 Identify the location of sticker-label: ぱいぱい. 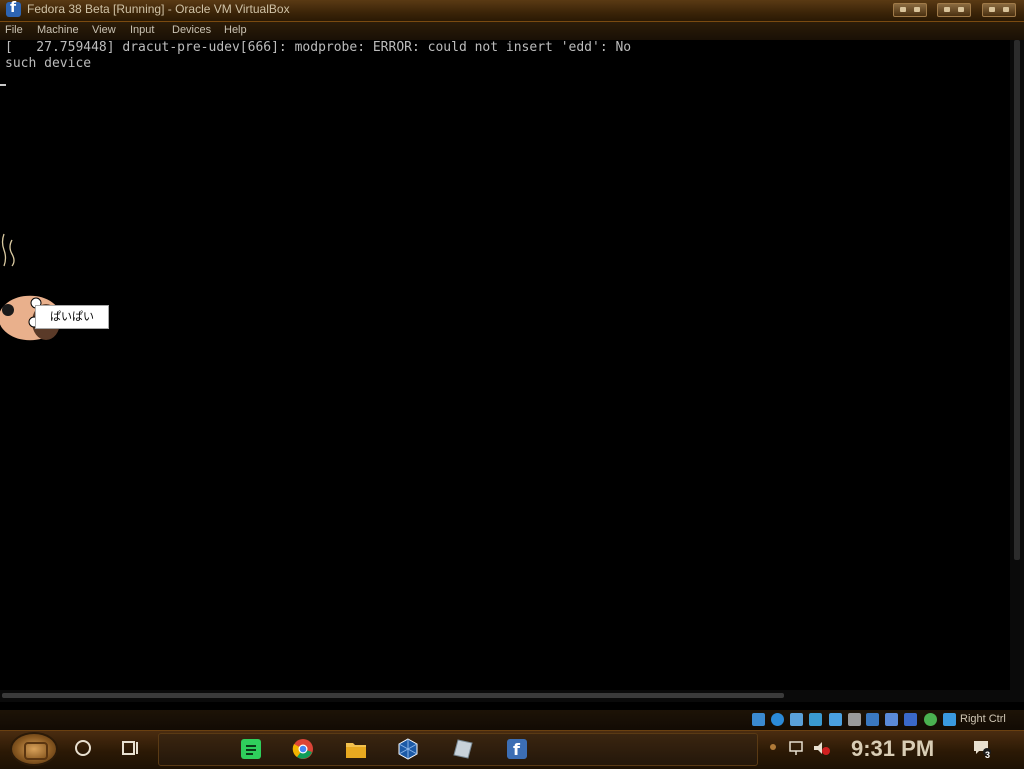
(72, 317).